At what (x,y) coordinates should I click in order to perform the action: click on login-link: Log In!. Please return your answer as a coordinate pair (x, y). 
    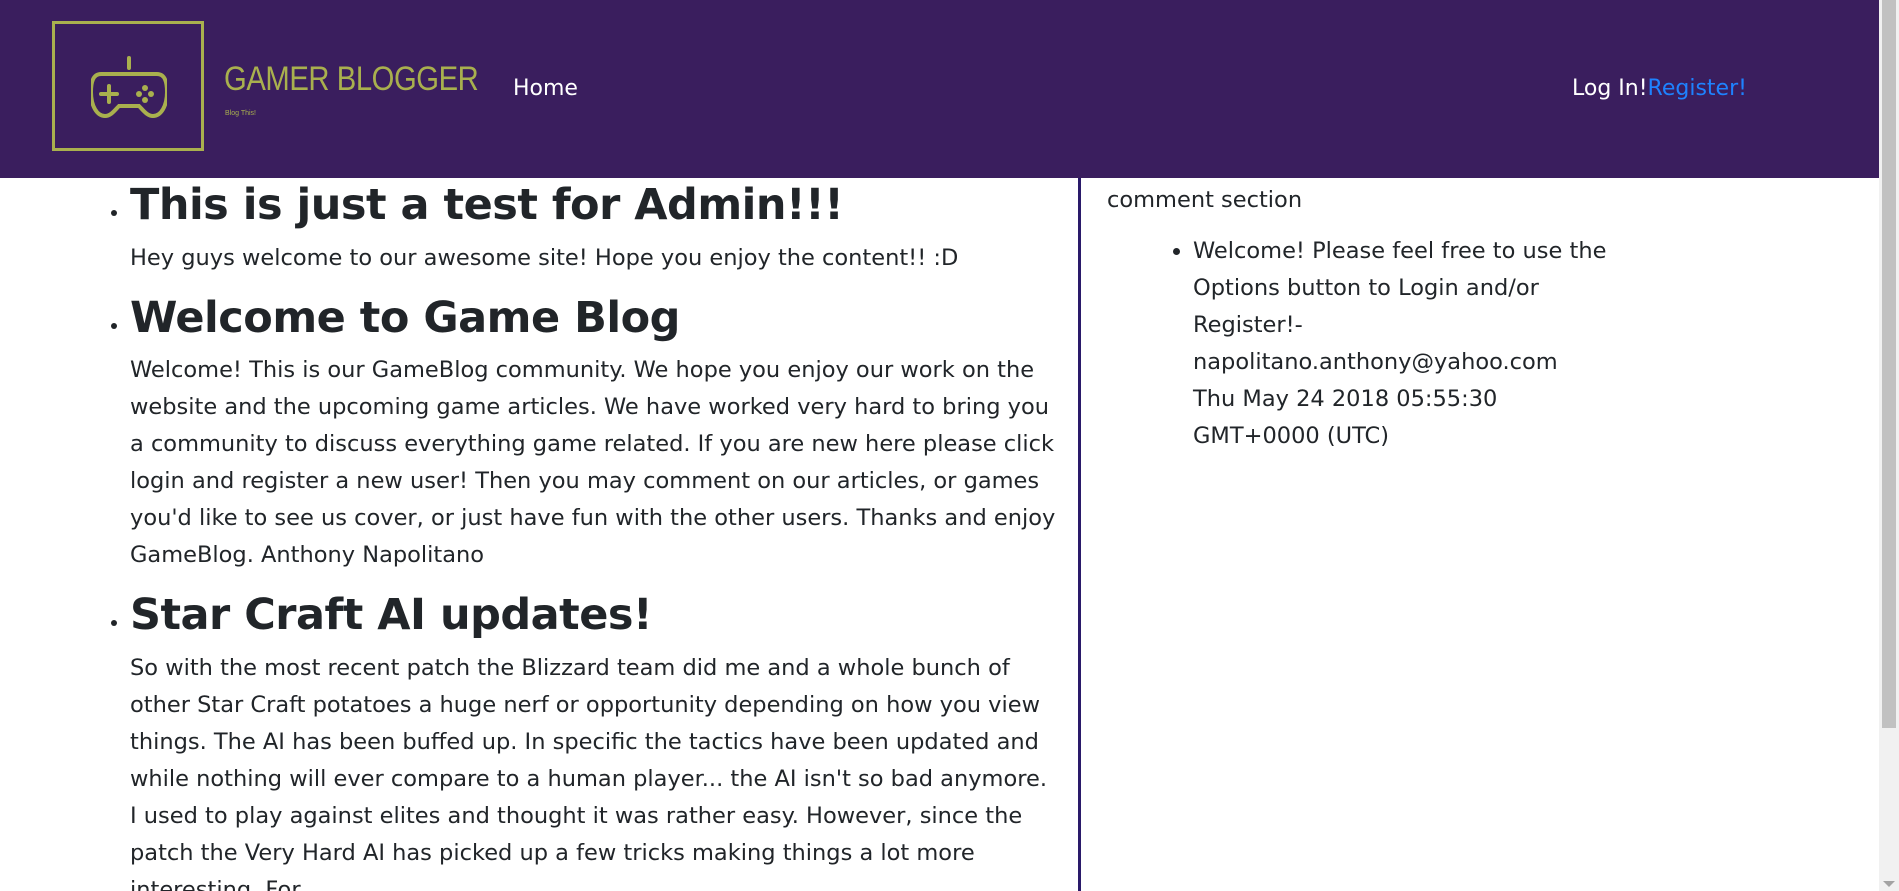
    Looking at the image, I should click on (1610, 88).